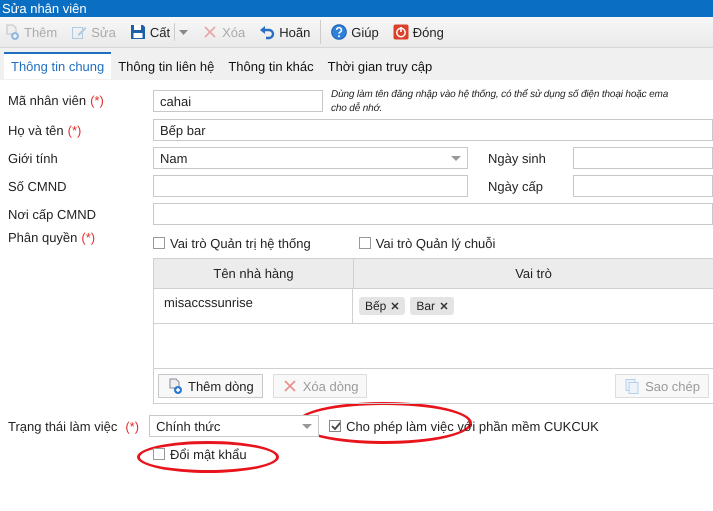 This screenshot has width=713, height=511. What do you see at coordinates (52, 214) in the screenshot?
I see `field-label: Nơi cấp CMND` at bounding box center [52, 214].